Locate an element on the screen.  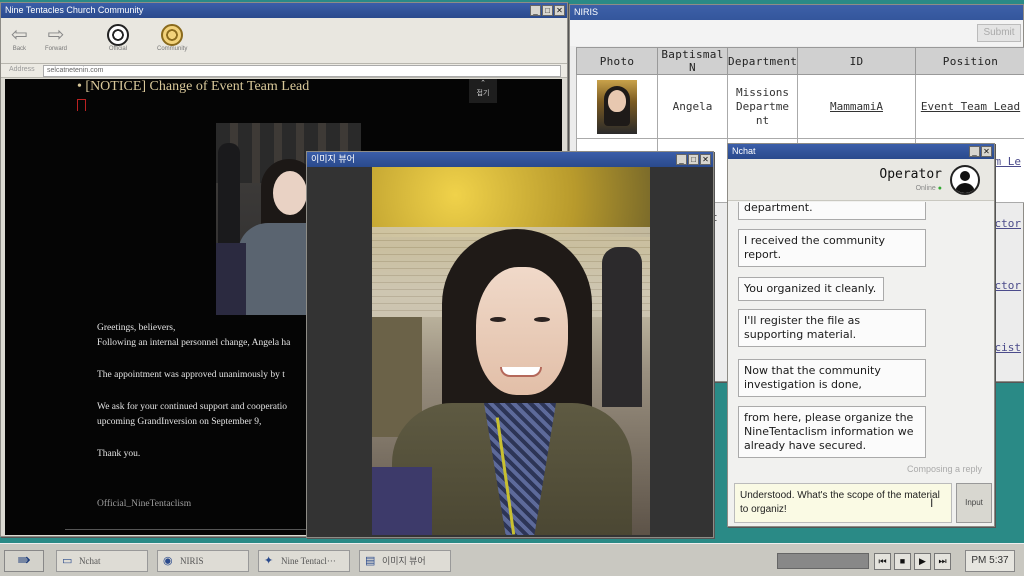
official-seal-icon is located at coordinates (118, 35).